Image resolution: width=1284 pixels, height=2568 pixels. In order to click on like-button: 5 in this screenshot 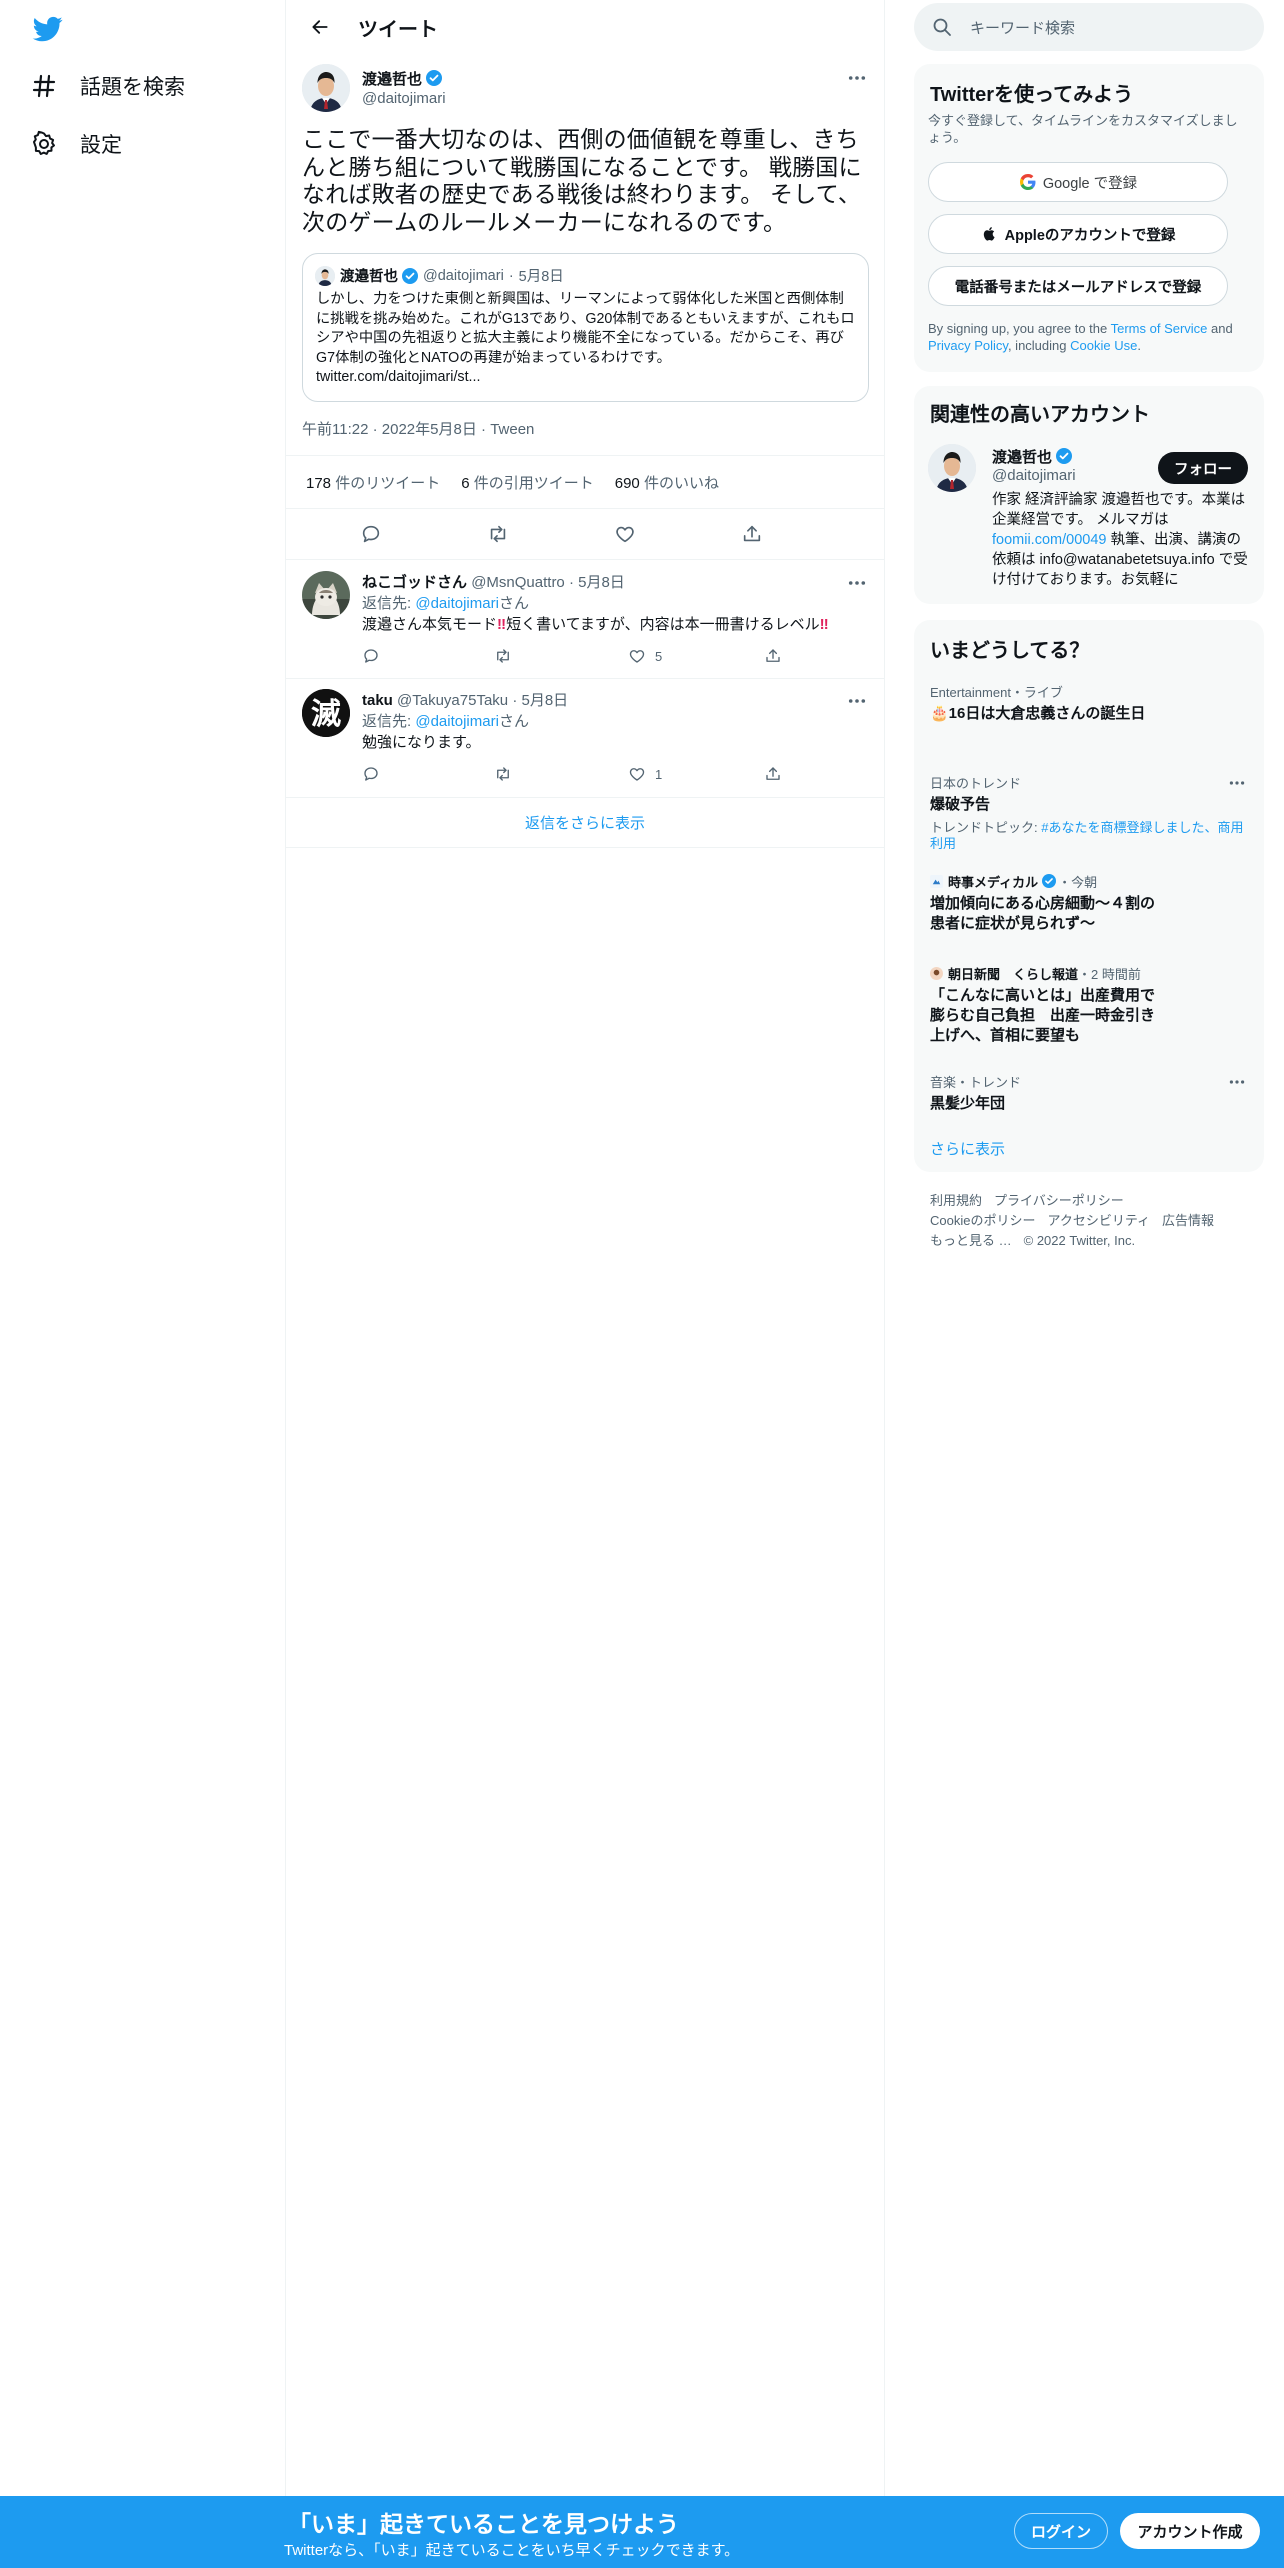, I will do `click(645, 656)`.